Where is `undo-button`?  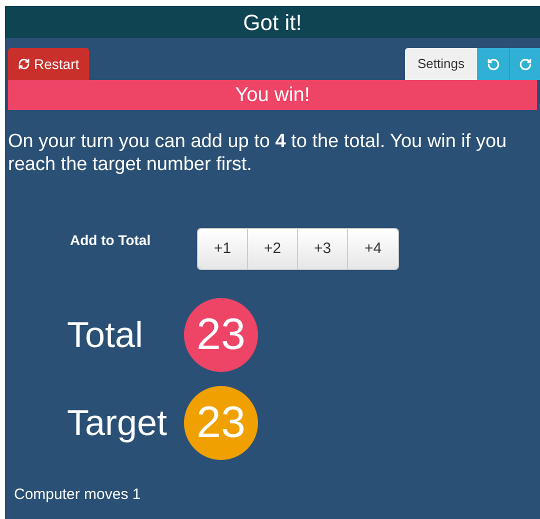 undo-button is located at coordinates (493, 64).